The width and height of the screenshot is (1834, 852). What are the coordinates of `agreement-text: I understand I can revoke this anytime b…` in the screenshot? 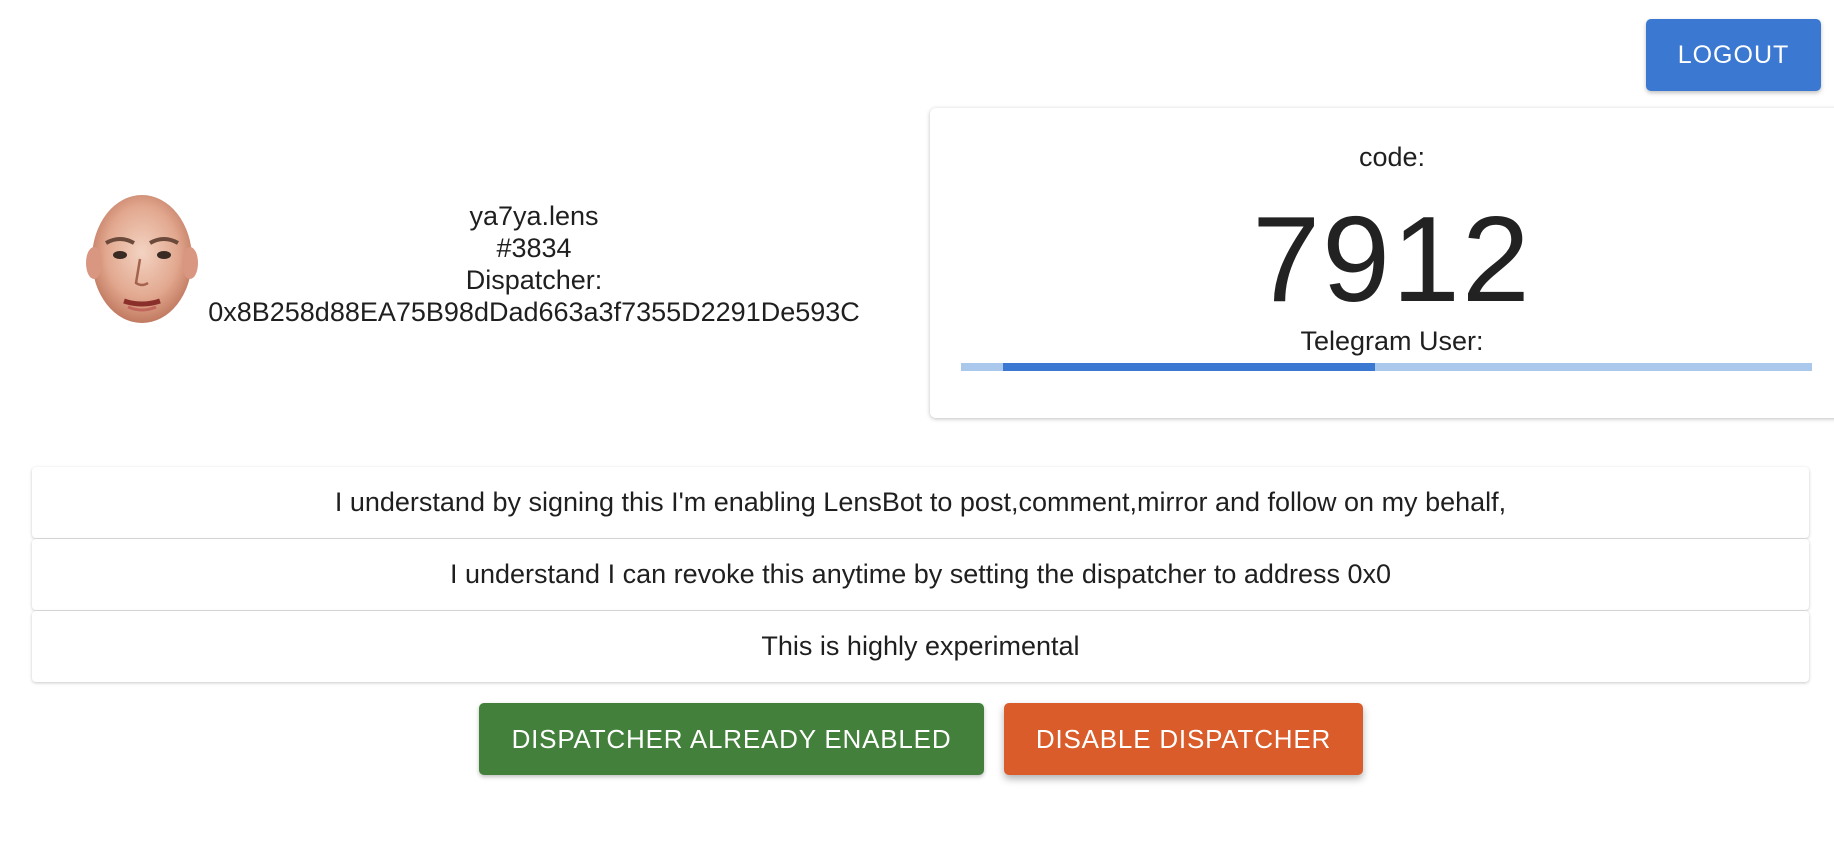 It's located at (920, 574).